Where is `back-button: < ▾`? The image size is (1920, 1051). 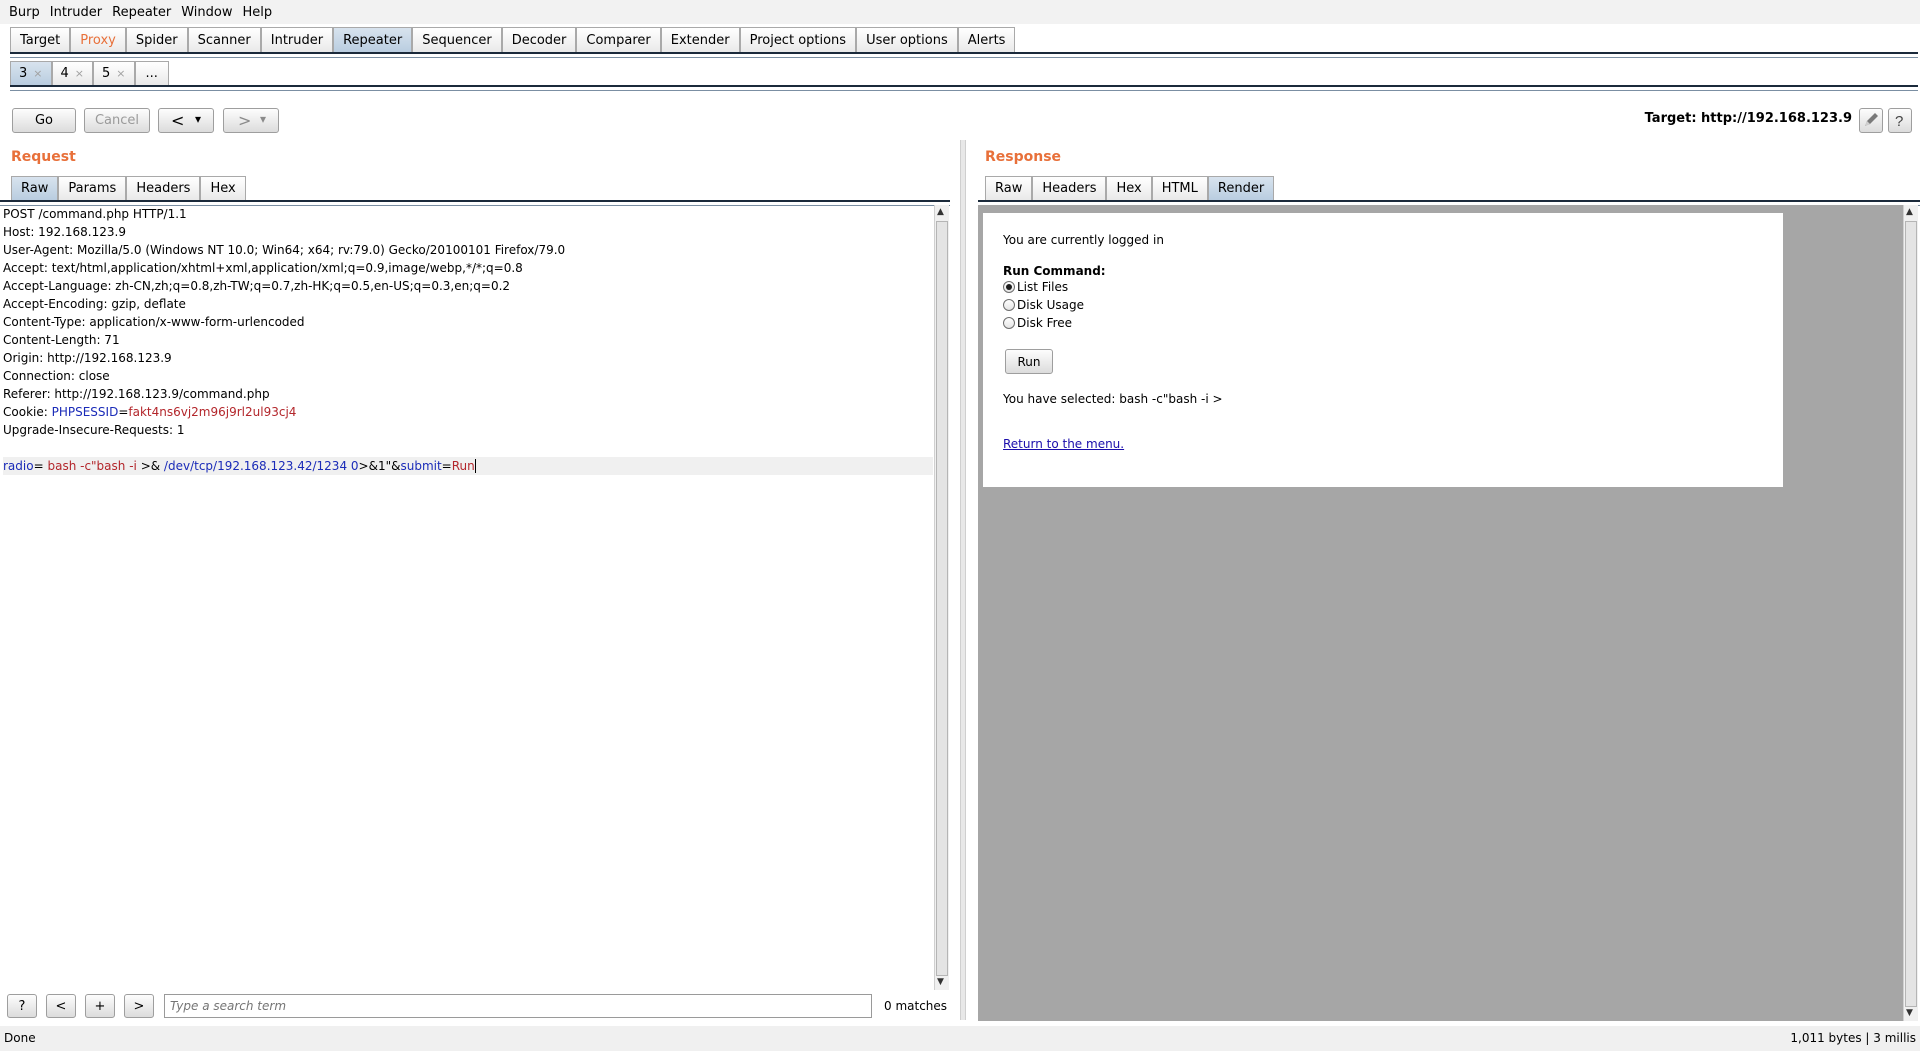 back-button: < ▾ is located at coordinates (186, 120).